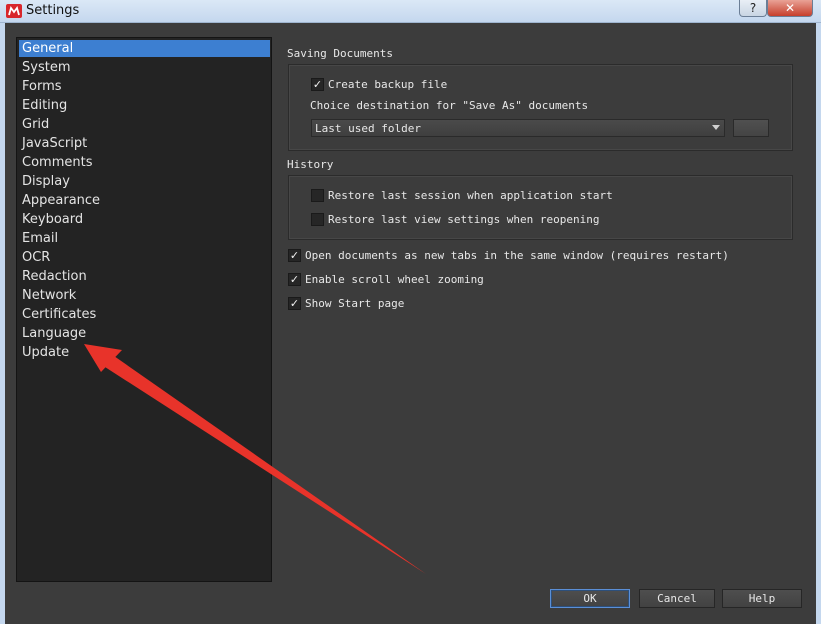  Describe the element at coordinates (317, 219) in the screenshot. I see `restore-view-checkbox` at that location.